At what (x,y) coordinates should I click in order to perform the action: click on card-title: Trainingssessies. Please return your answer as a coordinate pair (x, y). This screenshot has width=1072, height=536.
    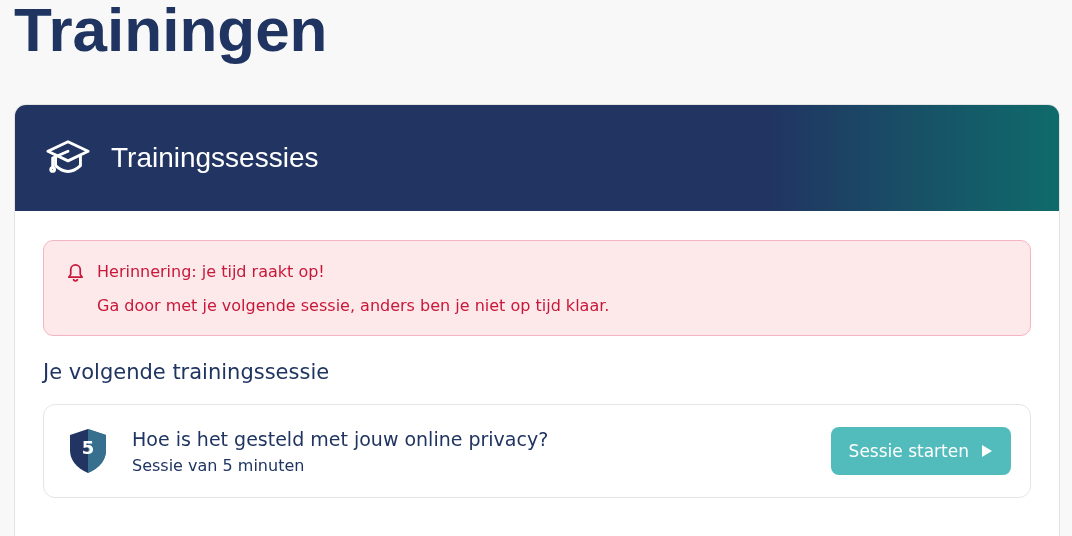
    Looking at the image, I should click on (215, 158).